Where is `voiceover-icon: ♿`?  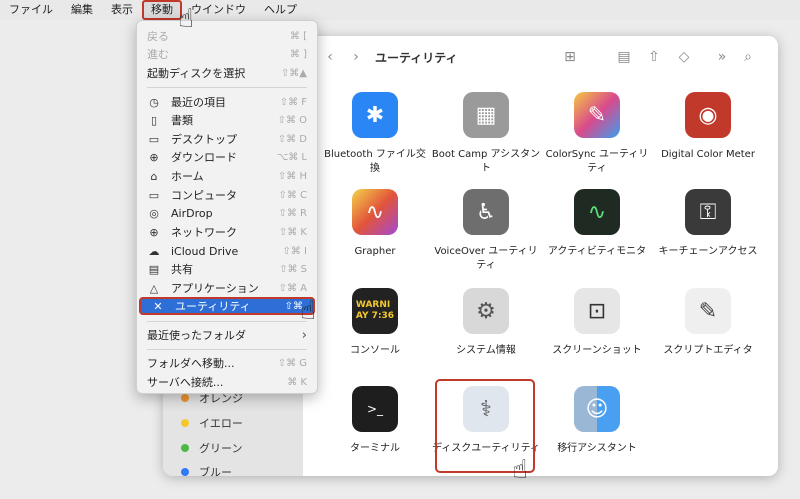
voiceover-icon: ♿ is located at coordinates (486, 212).